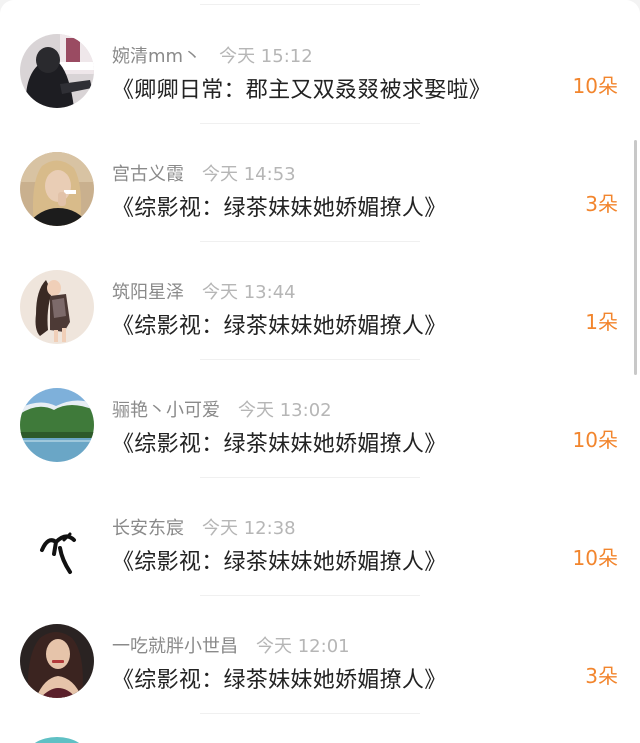 This screenshot has height=743, width=640. Describe the element at coordinates (148, 292) in the screenshot. I see `sender-name-text: 筑阳星泽` at that location.